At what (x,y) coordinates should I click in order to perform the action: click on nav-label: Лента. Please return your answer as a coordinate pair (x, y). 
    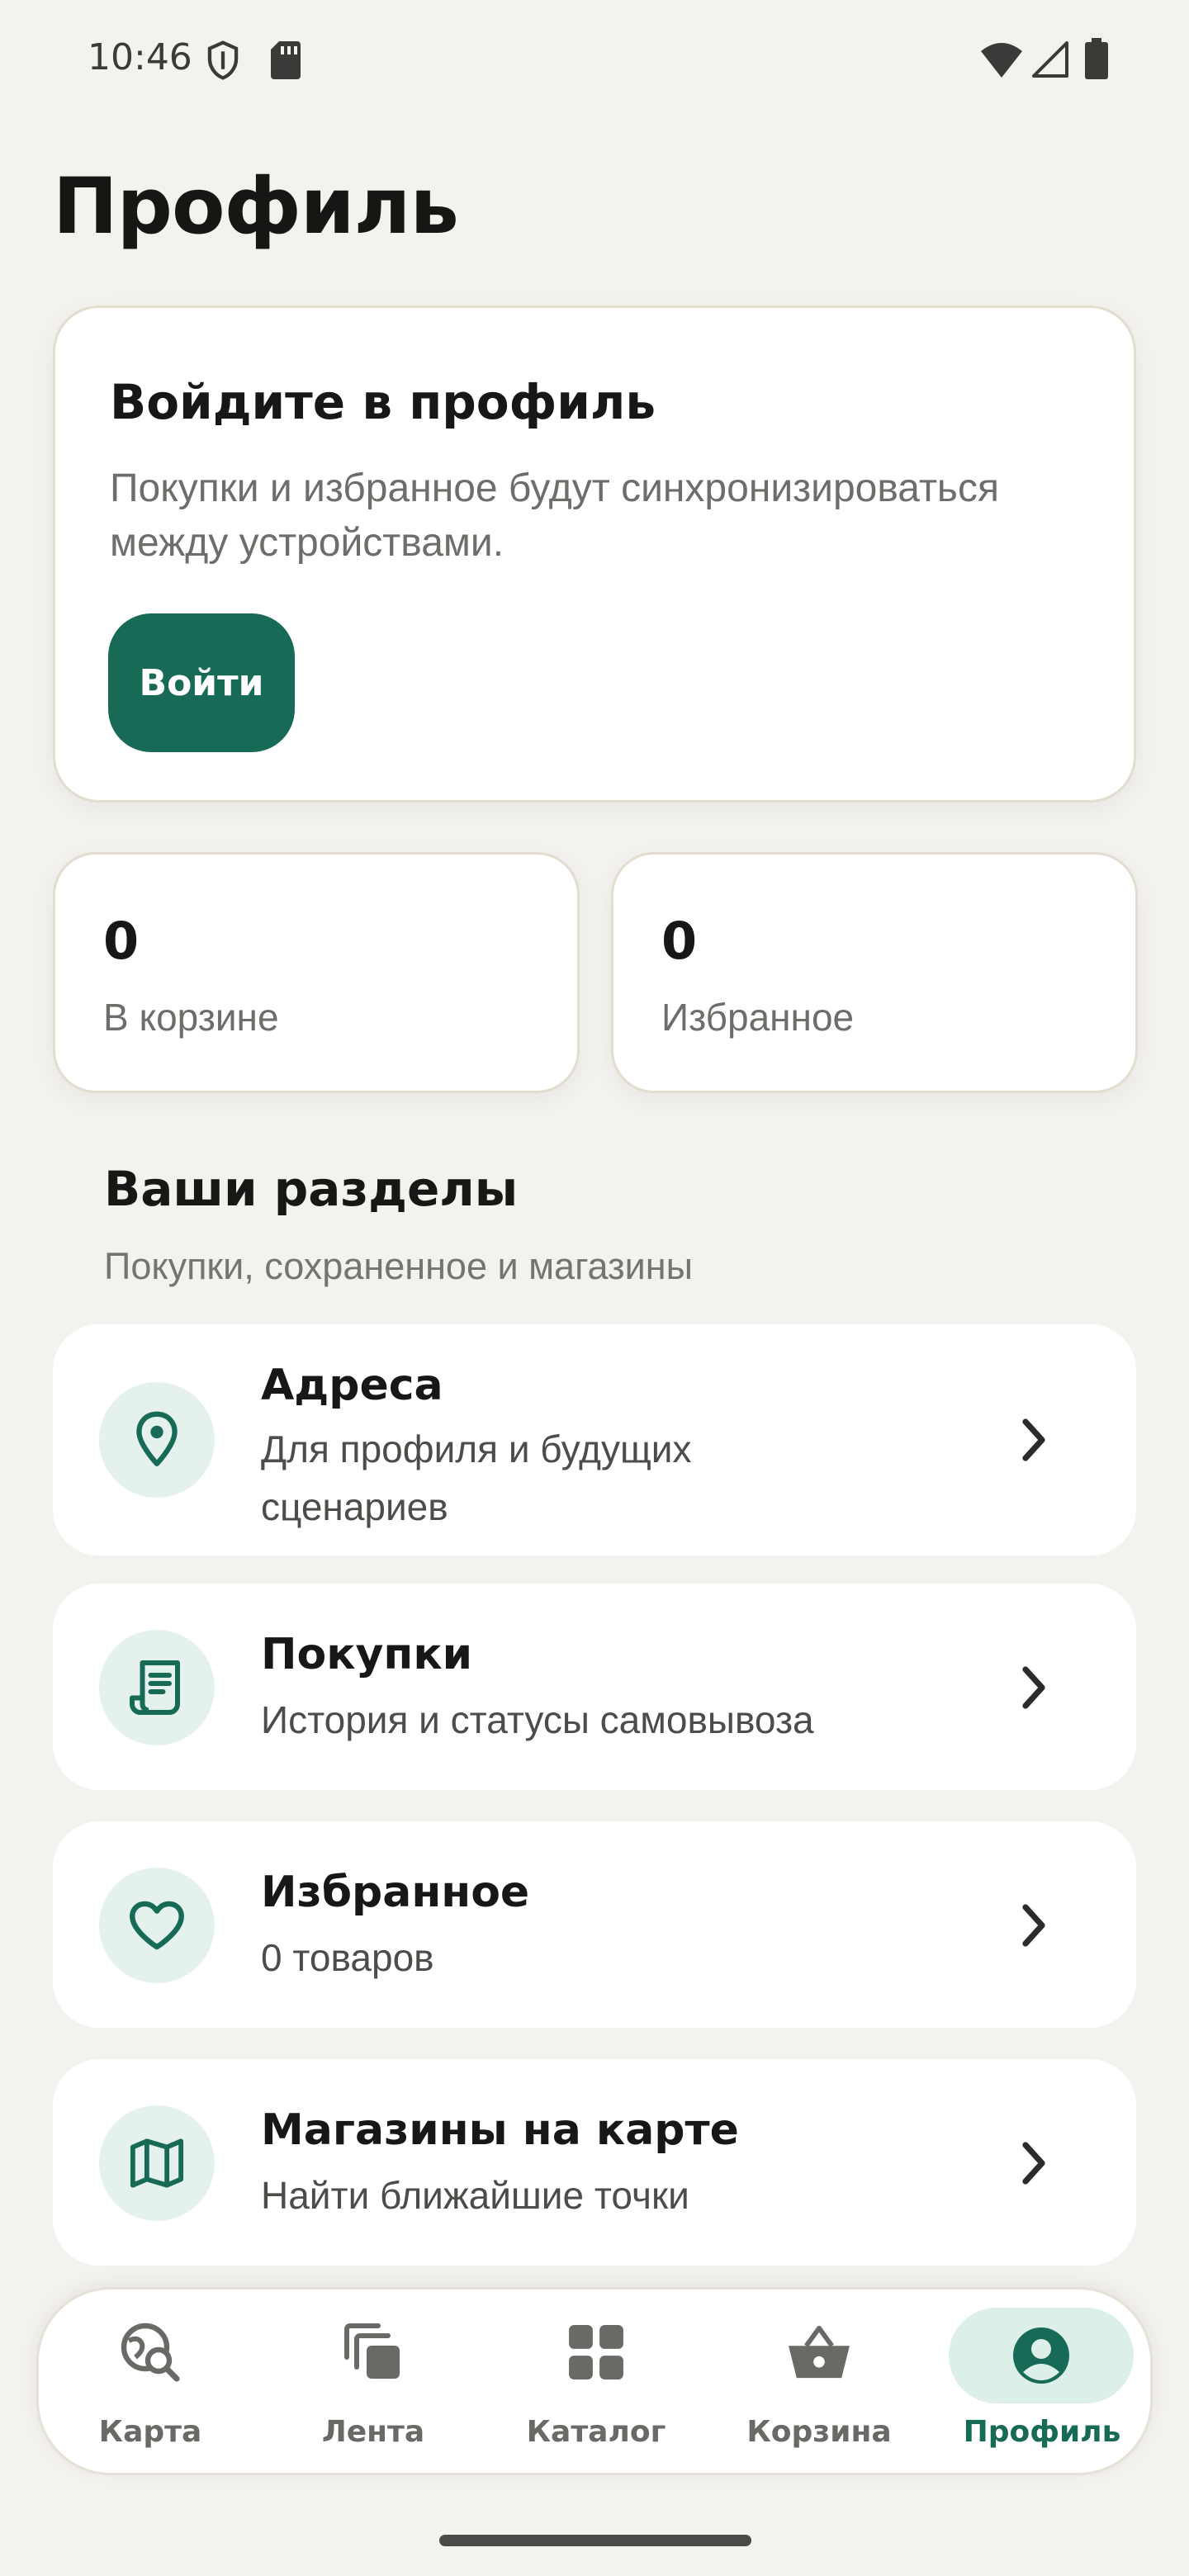
    Looking at the image, I should click on (373, 2432).